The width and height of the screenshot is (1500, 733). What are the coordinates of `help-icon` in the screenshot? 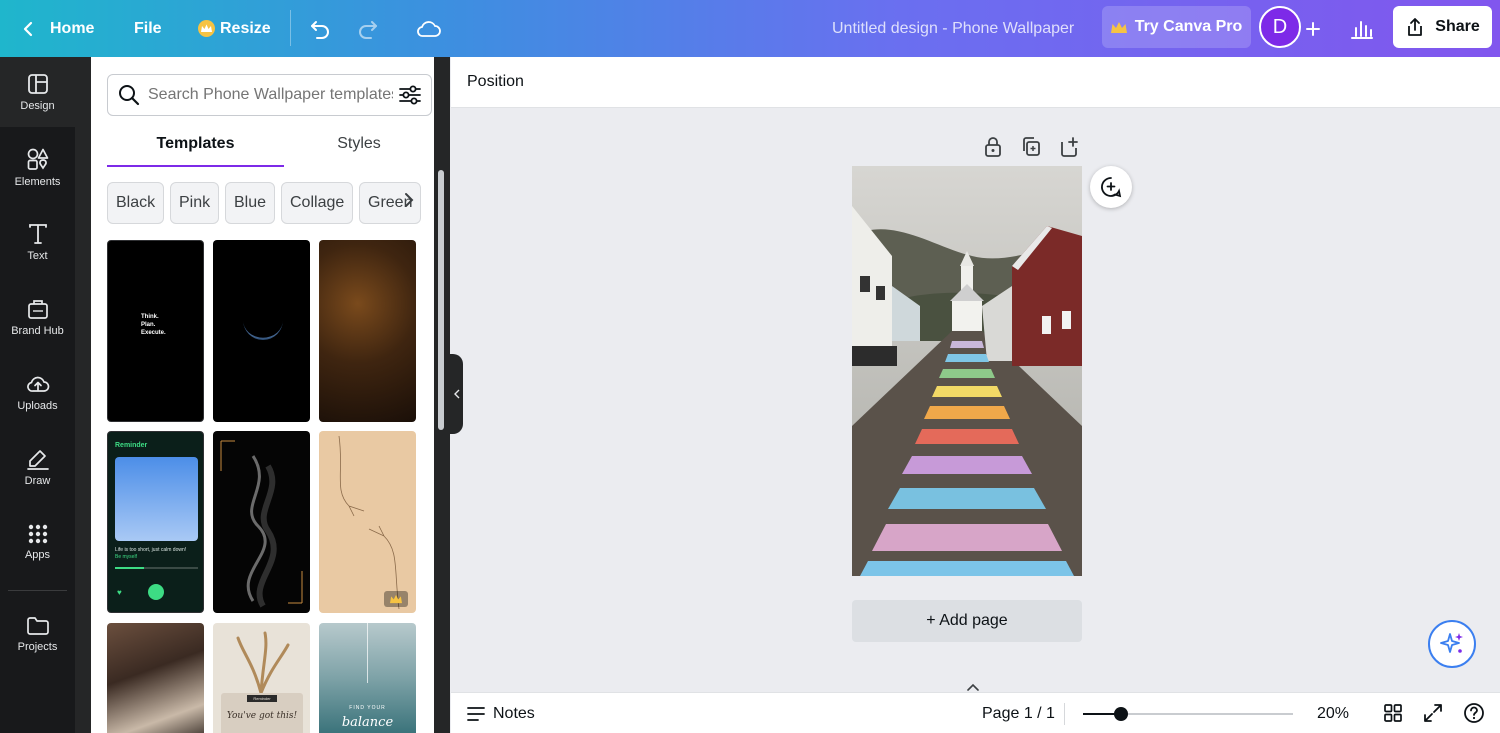 It's located at (1474, 713).